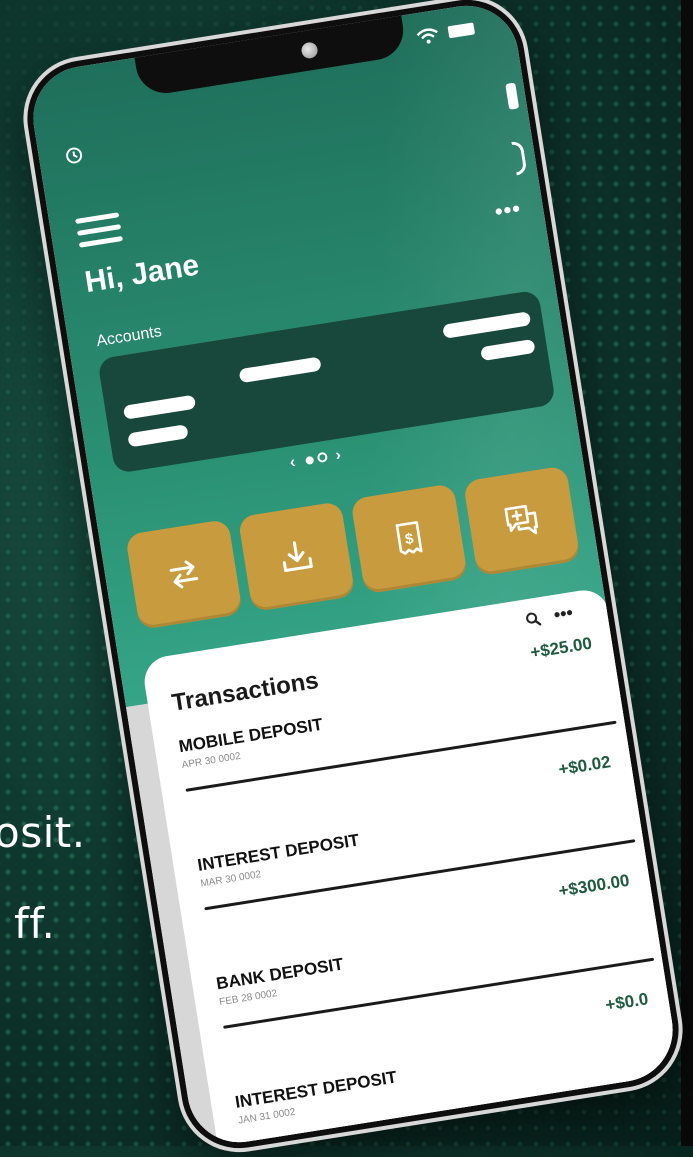 The image size is (693, 1157). Describe the element at coordinates (43, 832) in the screenshot. I see `background-headline-line-1: osit.` at that location.